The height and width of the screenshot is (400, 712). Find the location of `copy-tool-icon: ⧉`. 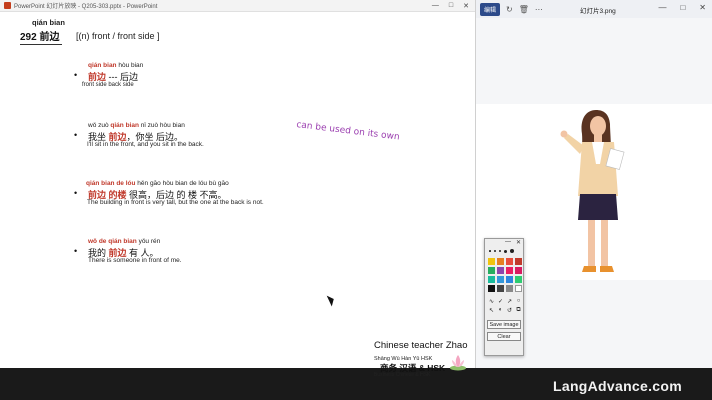

copy-tool-icon: ⧉ is located at coordinates (518, 310).